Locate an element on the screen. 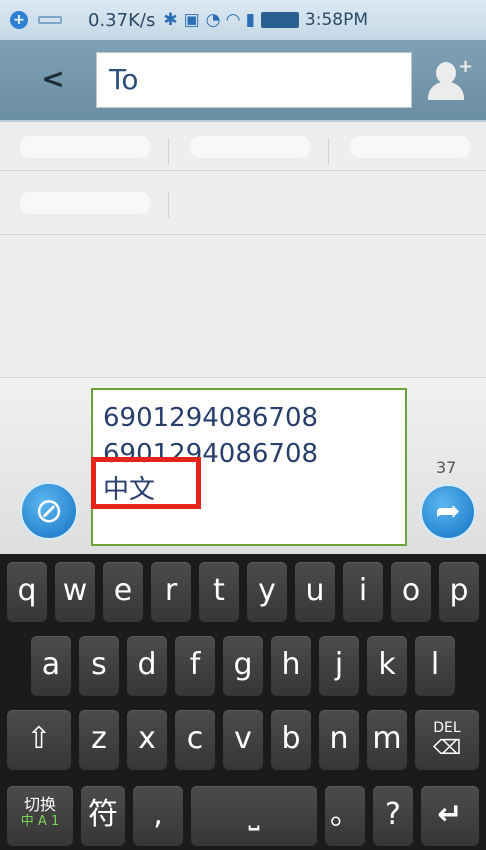  network-speed: 0.37K/s is located at coordinates (122, 20).